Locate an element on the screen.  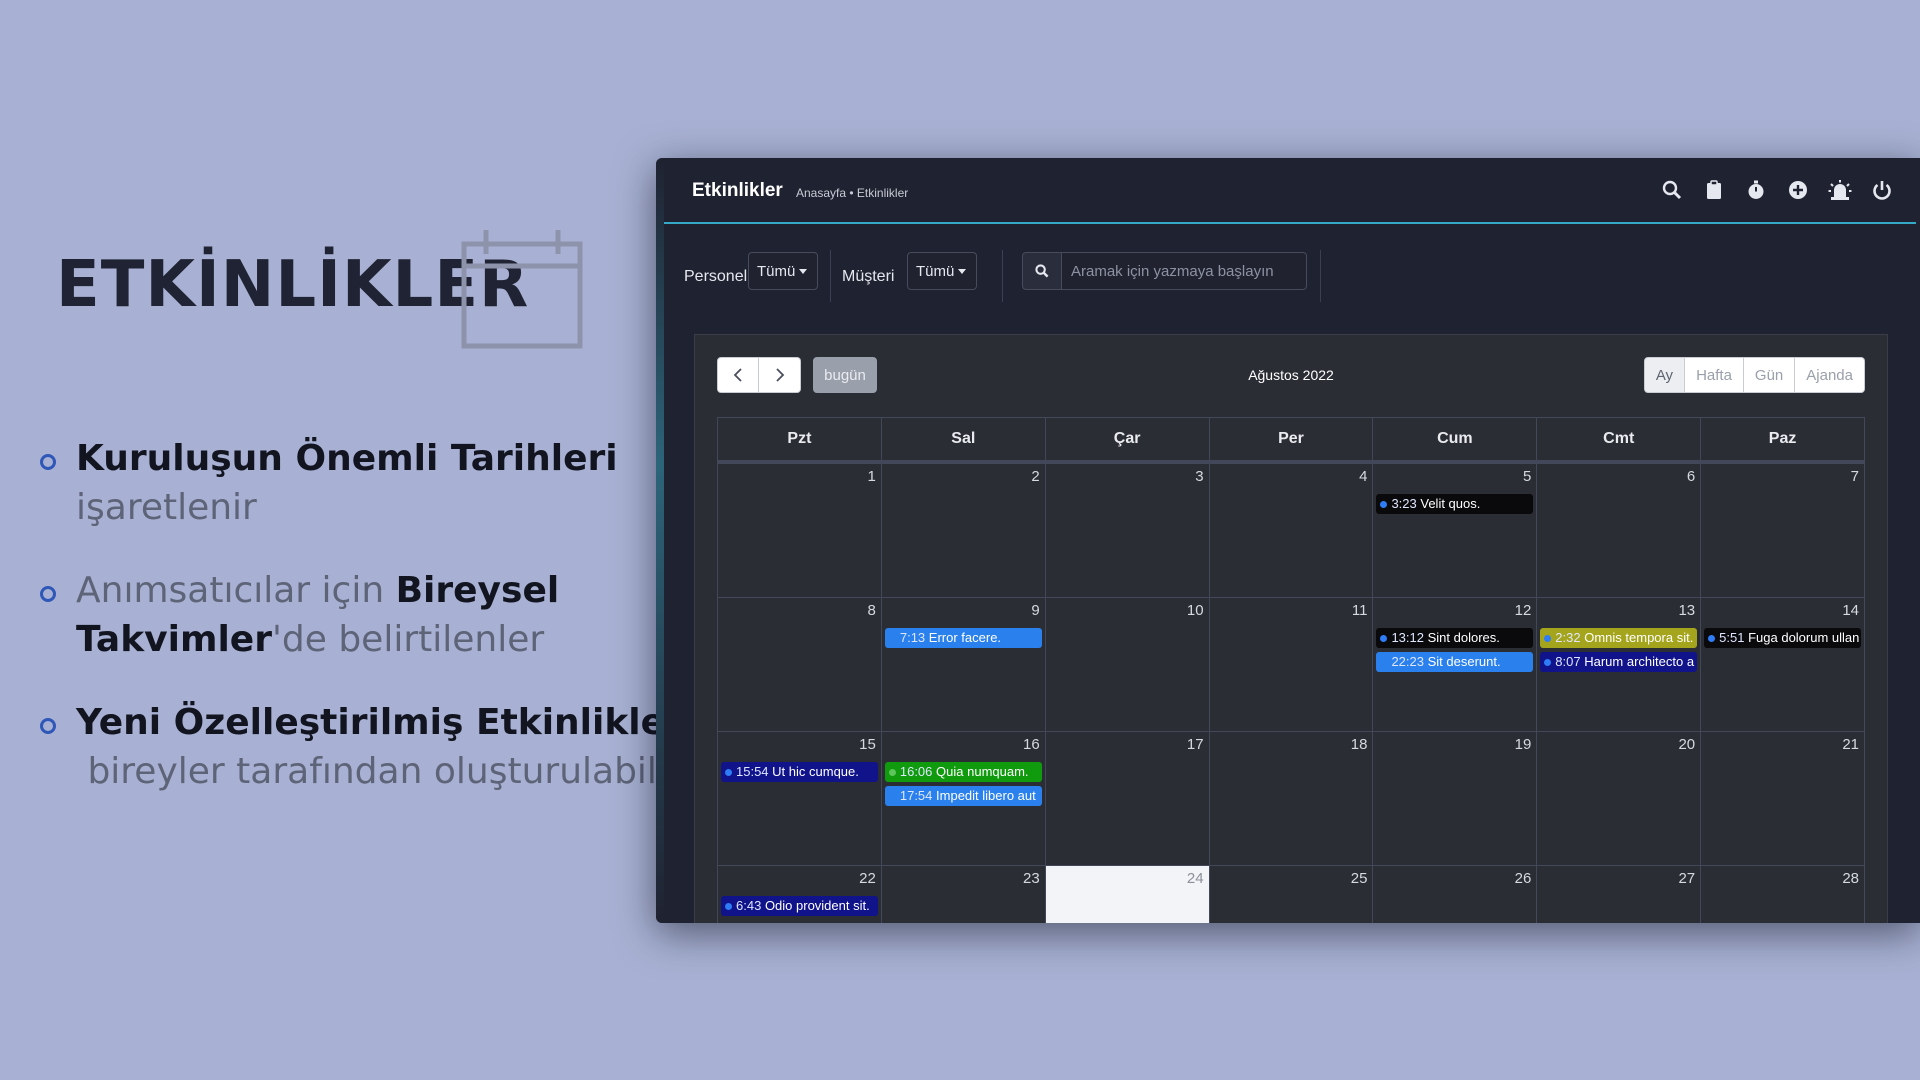
day-number: 15 is located at coordinates (867, 744).